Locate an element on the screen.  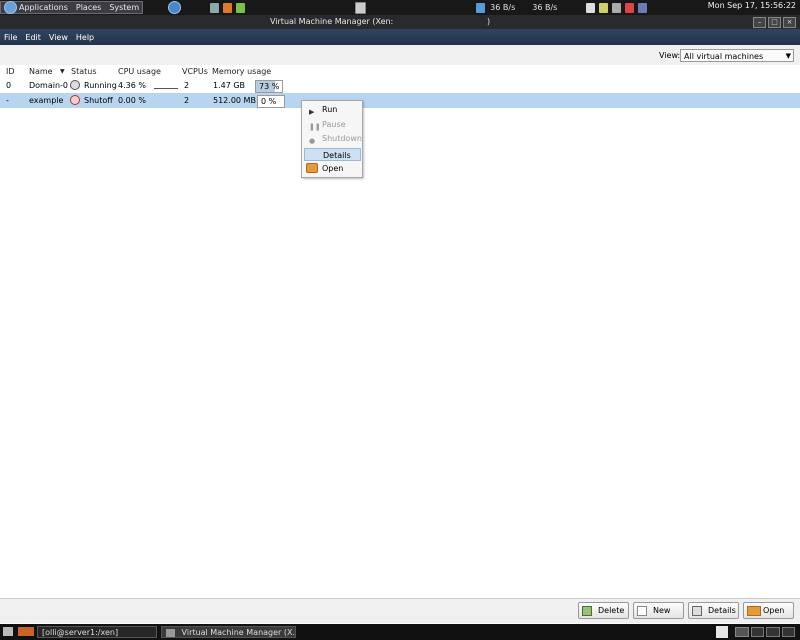
cpu-sparkline is located at coordinates (166, 88).